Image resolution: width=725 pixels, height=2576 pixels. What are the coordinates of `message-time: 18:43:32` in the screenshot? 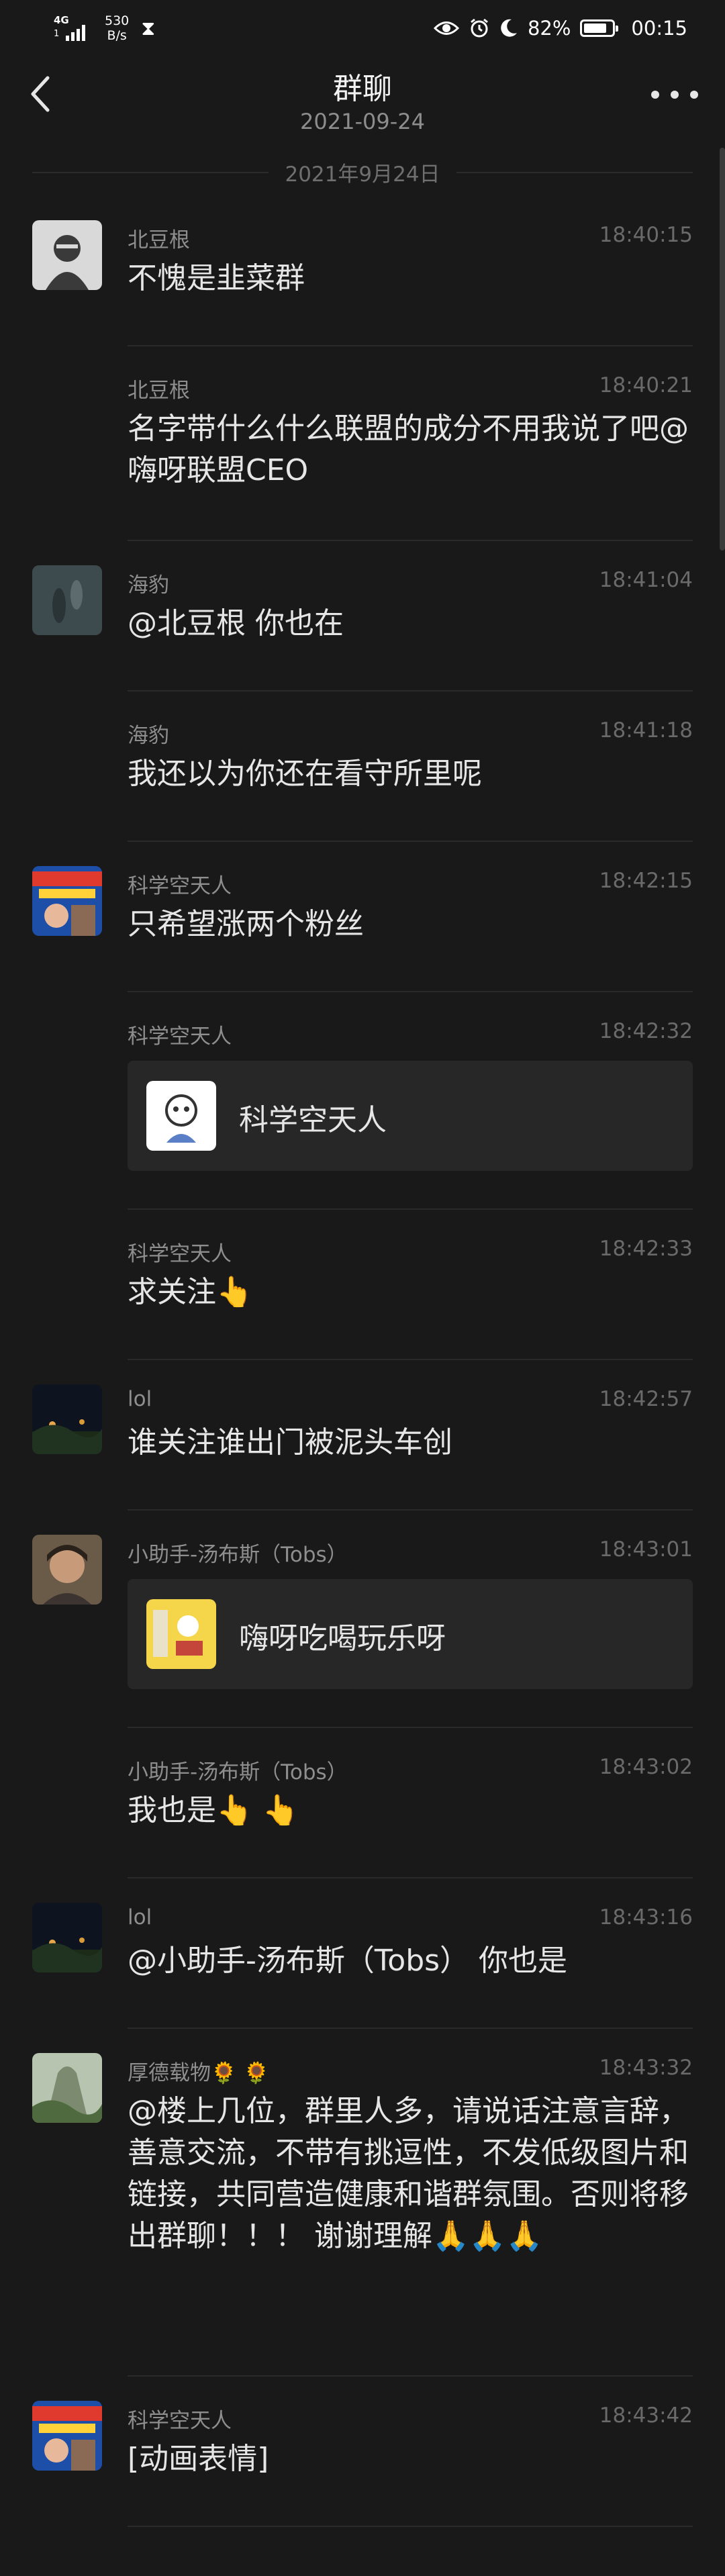 It's located at (646, 2068).